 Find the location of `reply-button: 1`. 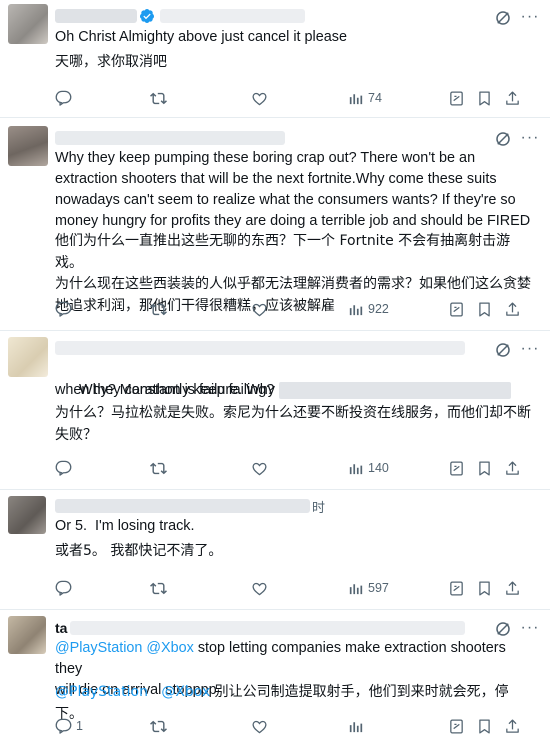

reply-button: 1 is located at coordinates (69, 726).